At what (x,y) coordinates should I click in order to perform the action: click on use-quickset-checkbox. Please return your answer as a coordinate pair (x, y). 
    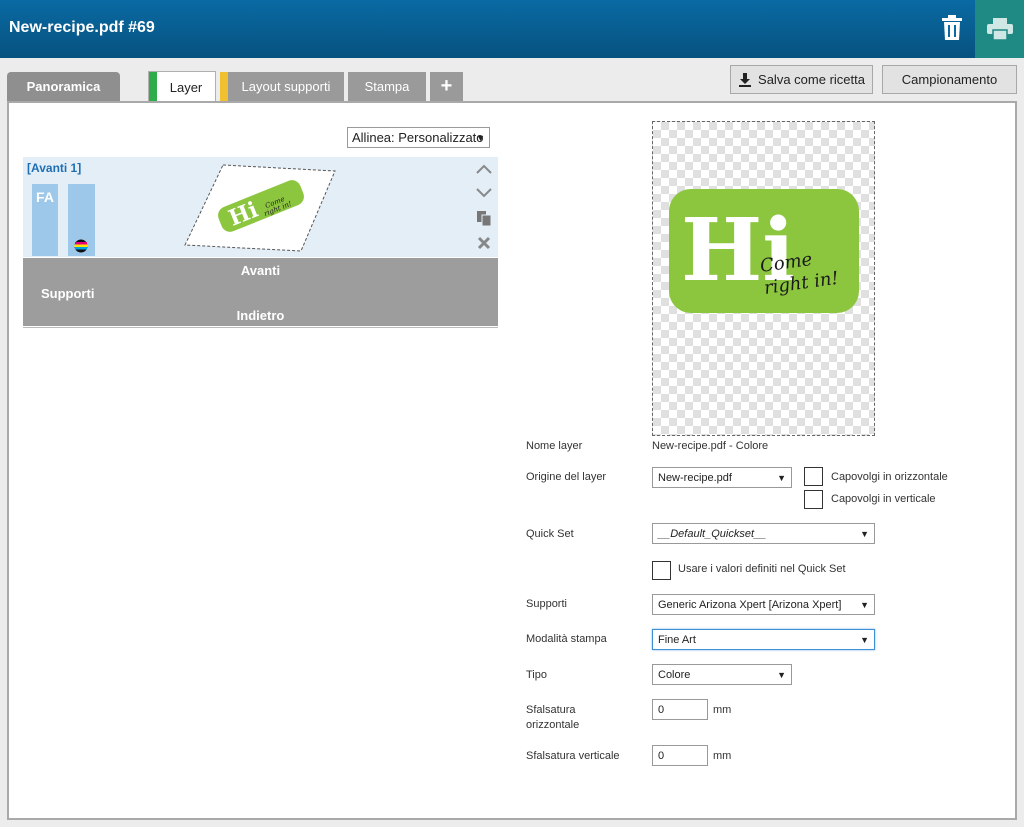
    Looking at the image, I should click on (661, 570).